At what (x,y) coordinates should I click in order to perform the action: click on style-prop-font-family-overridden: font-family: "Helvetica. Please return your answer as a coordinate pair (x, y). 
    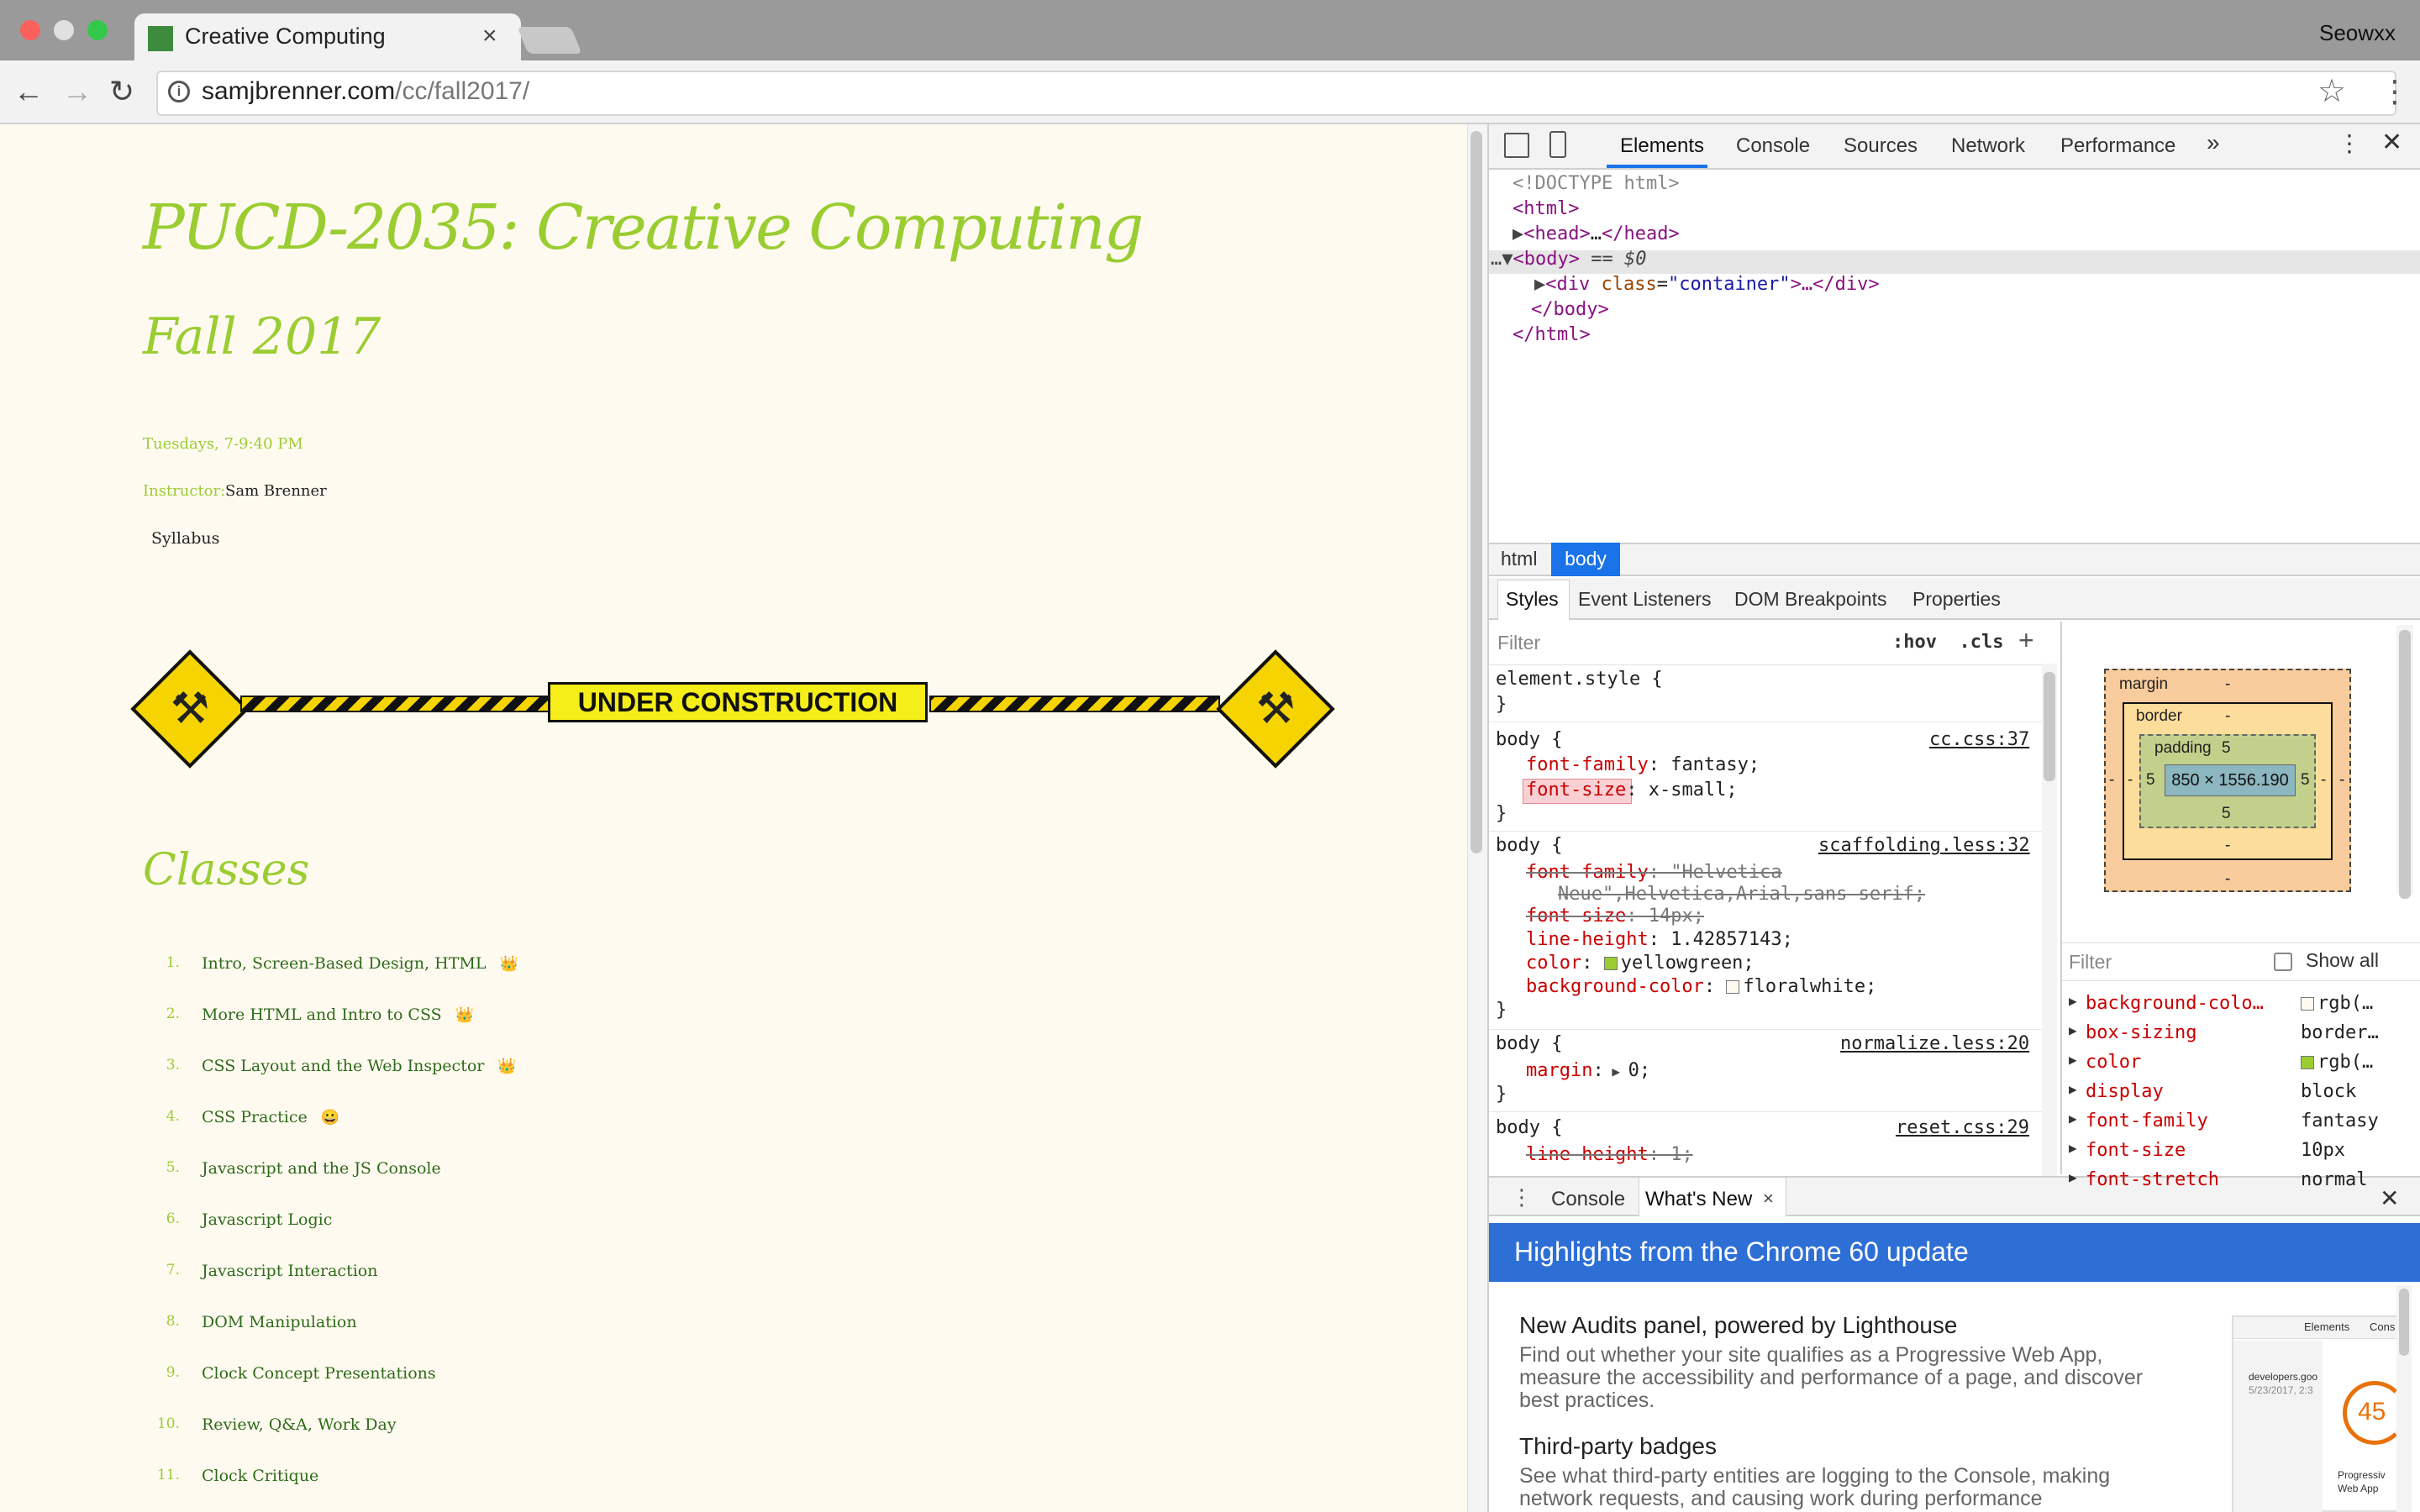
    Looking at the image, I should click on (1654, 872).